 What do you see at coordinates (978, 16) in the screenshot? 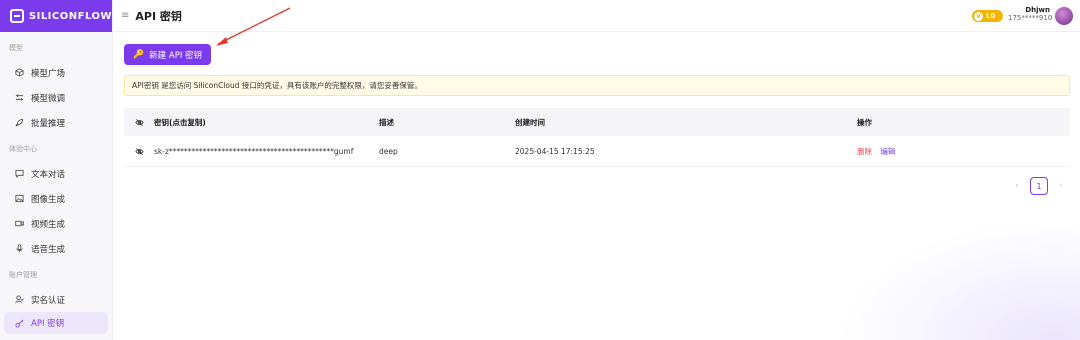
I see `vip-icon: V` at bounding box center [978, 16].